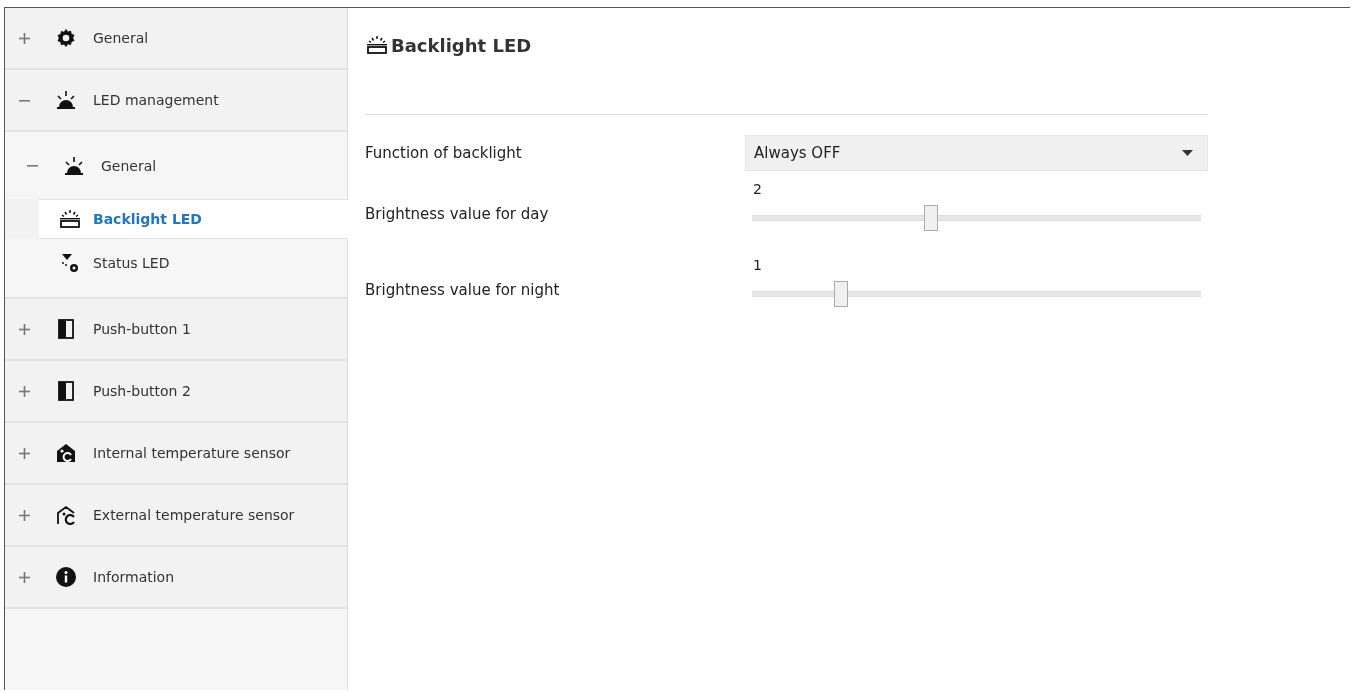 This screenshot has height=693, width=1352. Describe the element at coordinates (176, 392) in the screenshot. I see `tree-item: Push-button 2` at that location.